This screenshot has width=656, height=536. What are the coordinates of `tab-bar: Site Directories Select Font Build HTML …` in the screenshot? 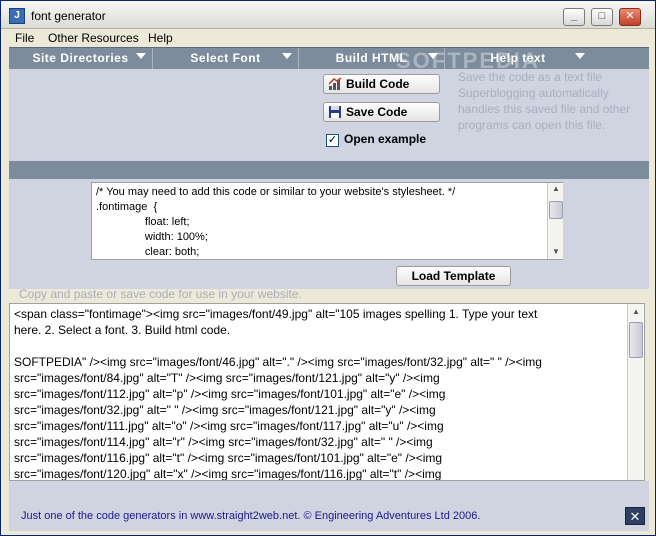 It's located at (329, 58).